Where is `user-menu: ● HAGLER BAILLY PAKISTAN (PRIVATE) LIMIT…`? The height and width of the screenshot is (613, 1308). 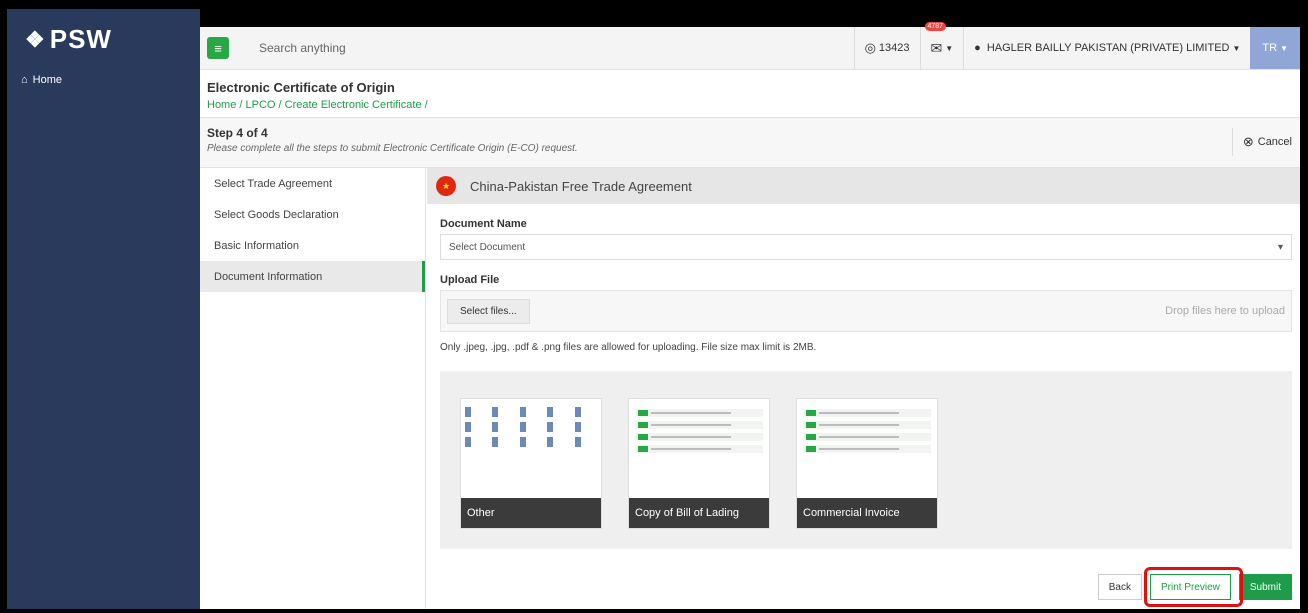 user-menu: ● HAGLER BAILLY PAKISTAN (PRIVATE) LIMIT… is located at coordinates (1106, 48).